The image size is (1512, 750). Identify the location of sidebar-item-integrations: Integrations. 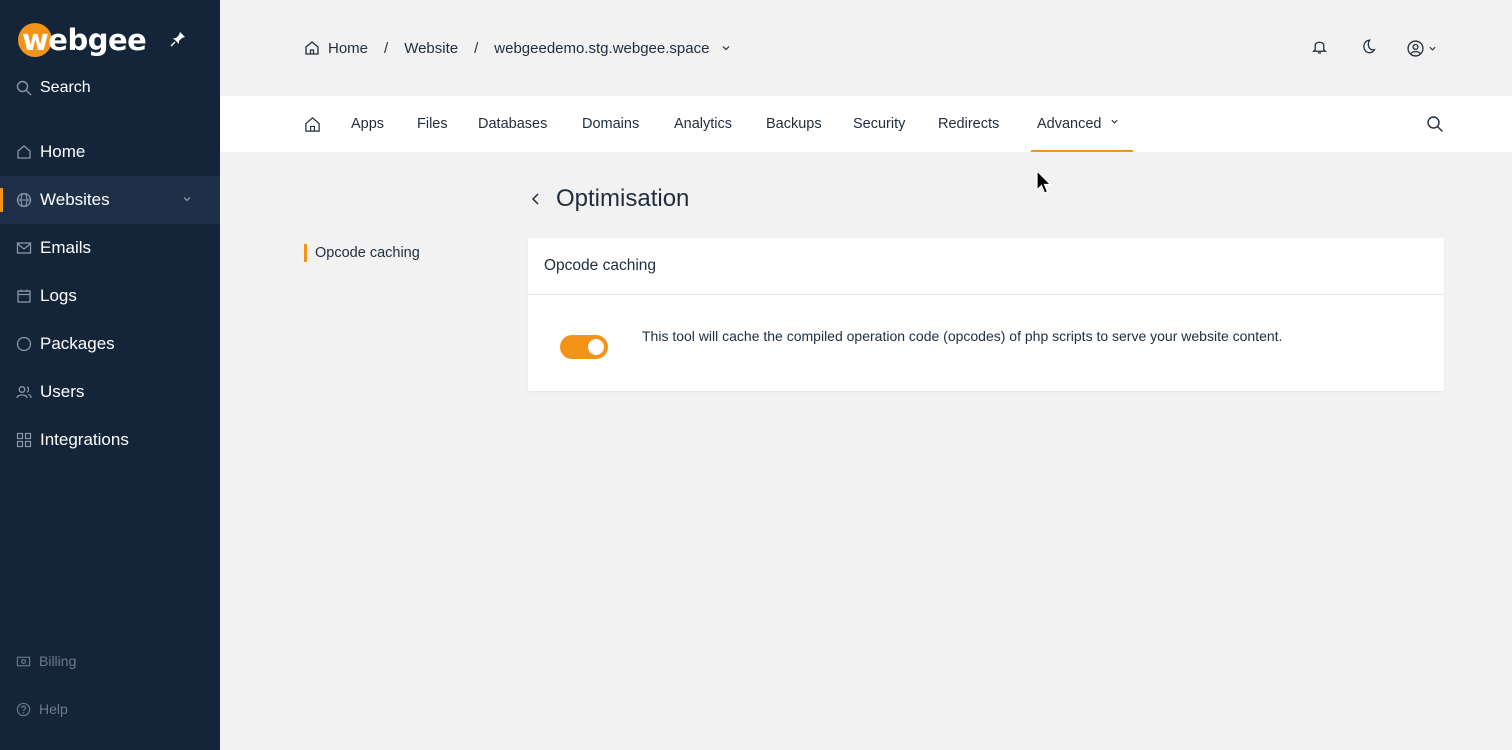
(110, 440).